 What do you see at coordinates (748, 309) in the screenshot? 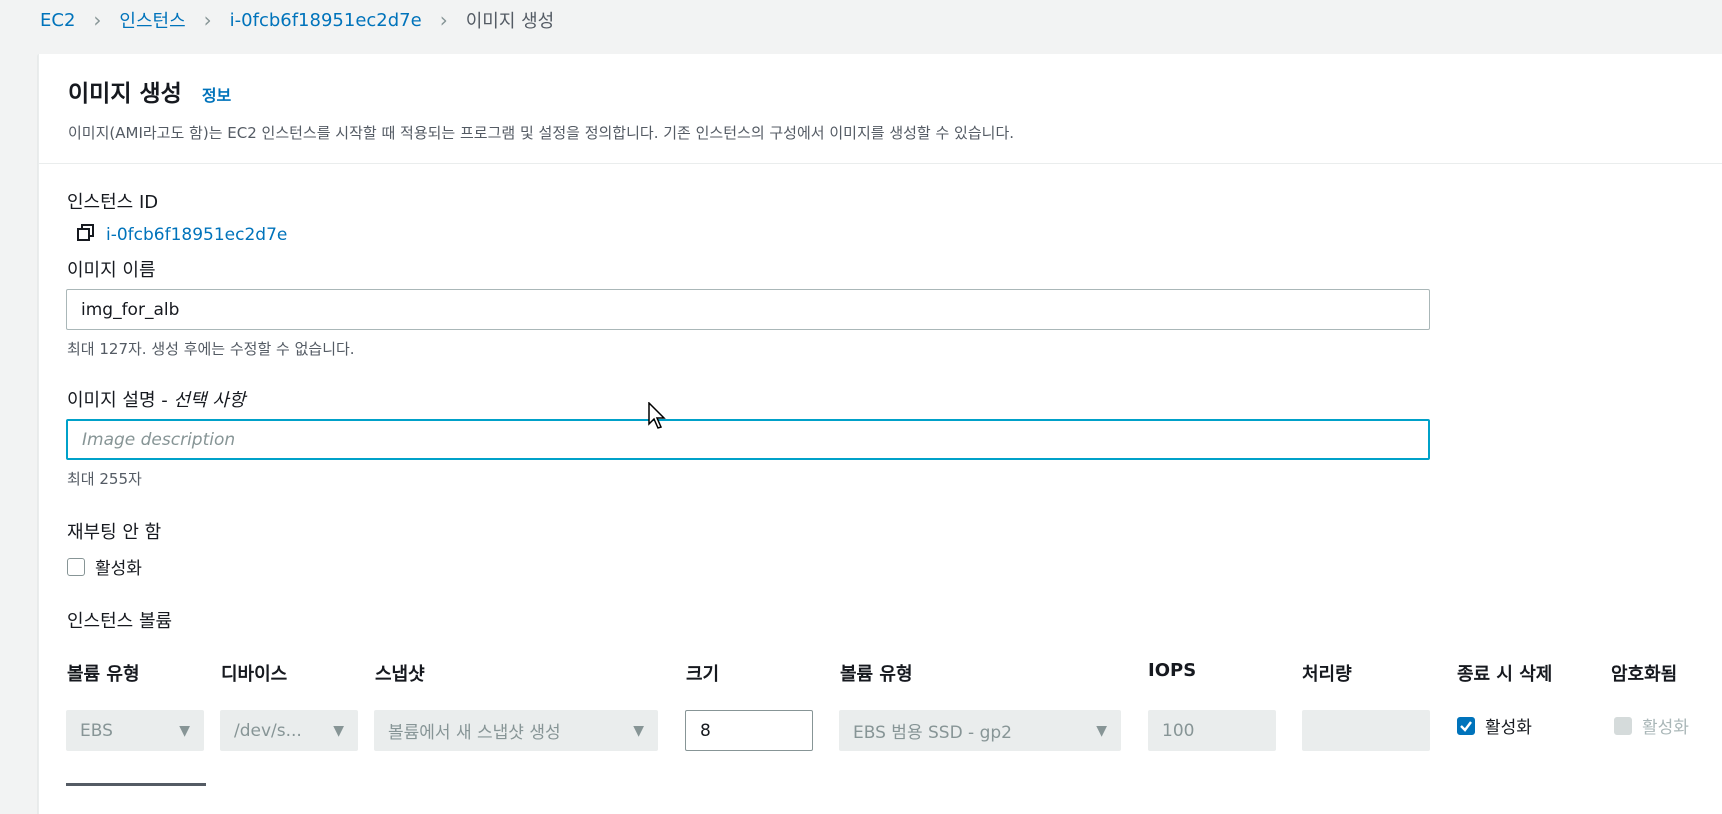
I see `image-name-input: img_for_alb` at bounding box center [748, 309].